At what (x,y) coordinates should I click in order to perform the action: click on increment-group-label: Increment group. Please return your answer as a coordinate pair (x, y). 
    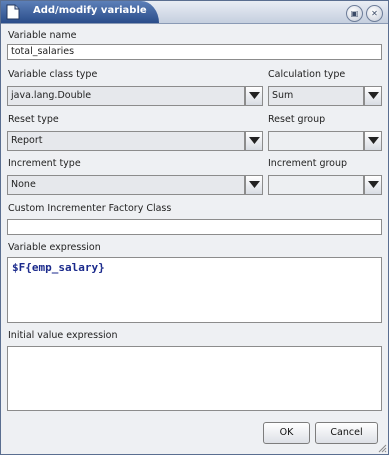
    Looking at the image, I should click on (308, 163).